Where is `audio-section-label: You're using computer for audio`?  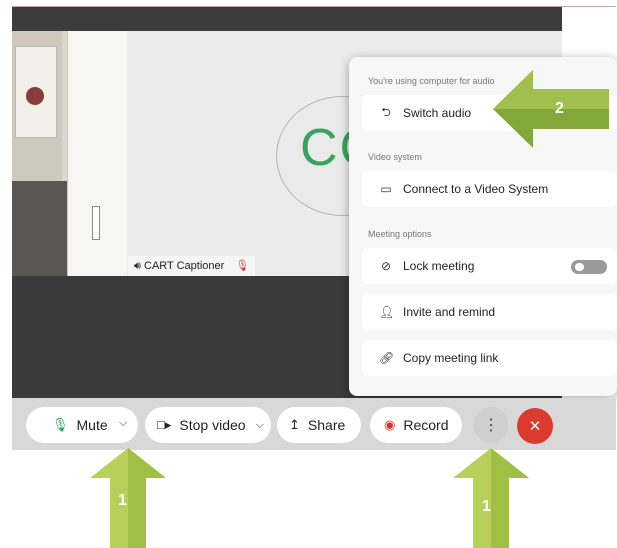 audio-section-label: You're using computer for audio is located at coordinates (431, 81).